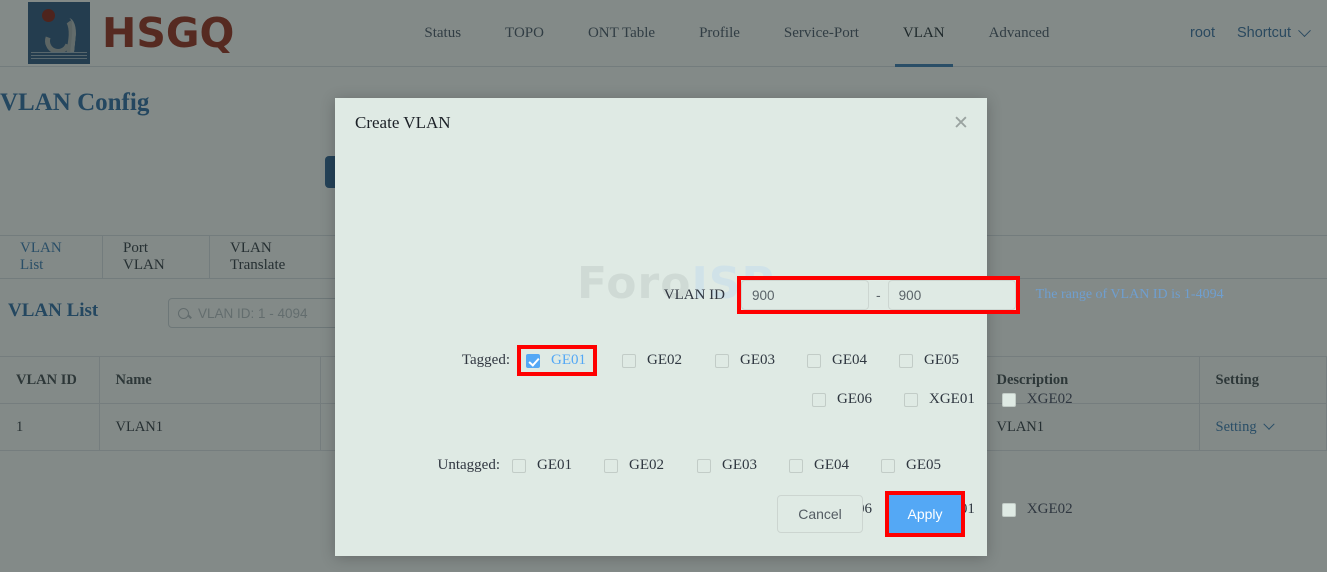  Describe the element at coordinates (485, 360) in the screenshot. I see `tagged-label: Tagged:` at that location.